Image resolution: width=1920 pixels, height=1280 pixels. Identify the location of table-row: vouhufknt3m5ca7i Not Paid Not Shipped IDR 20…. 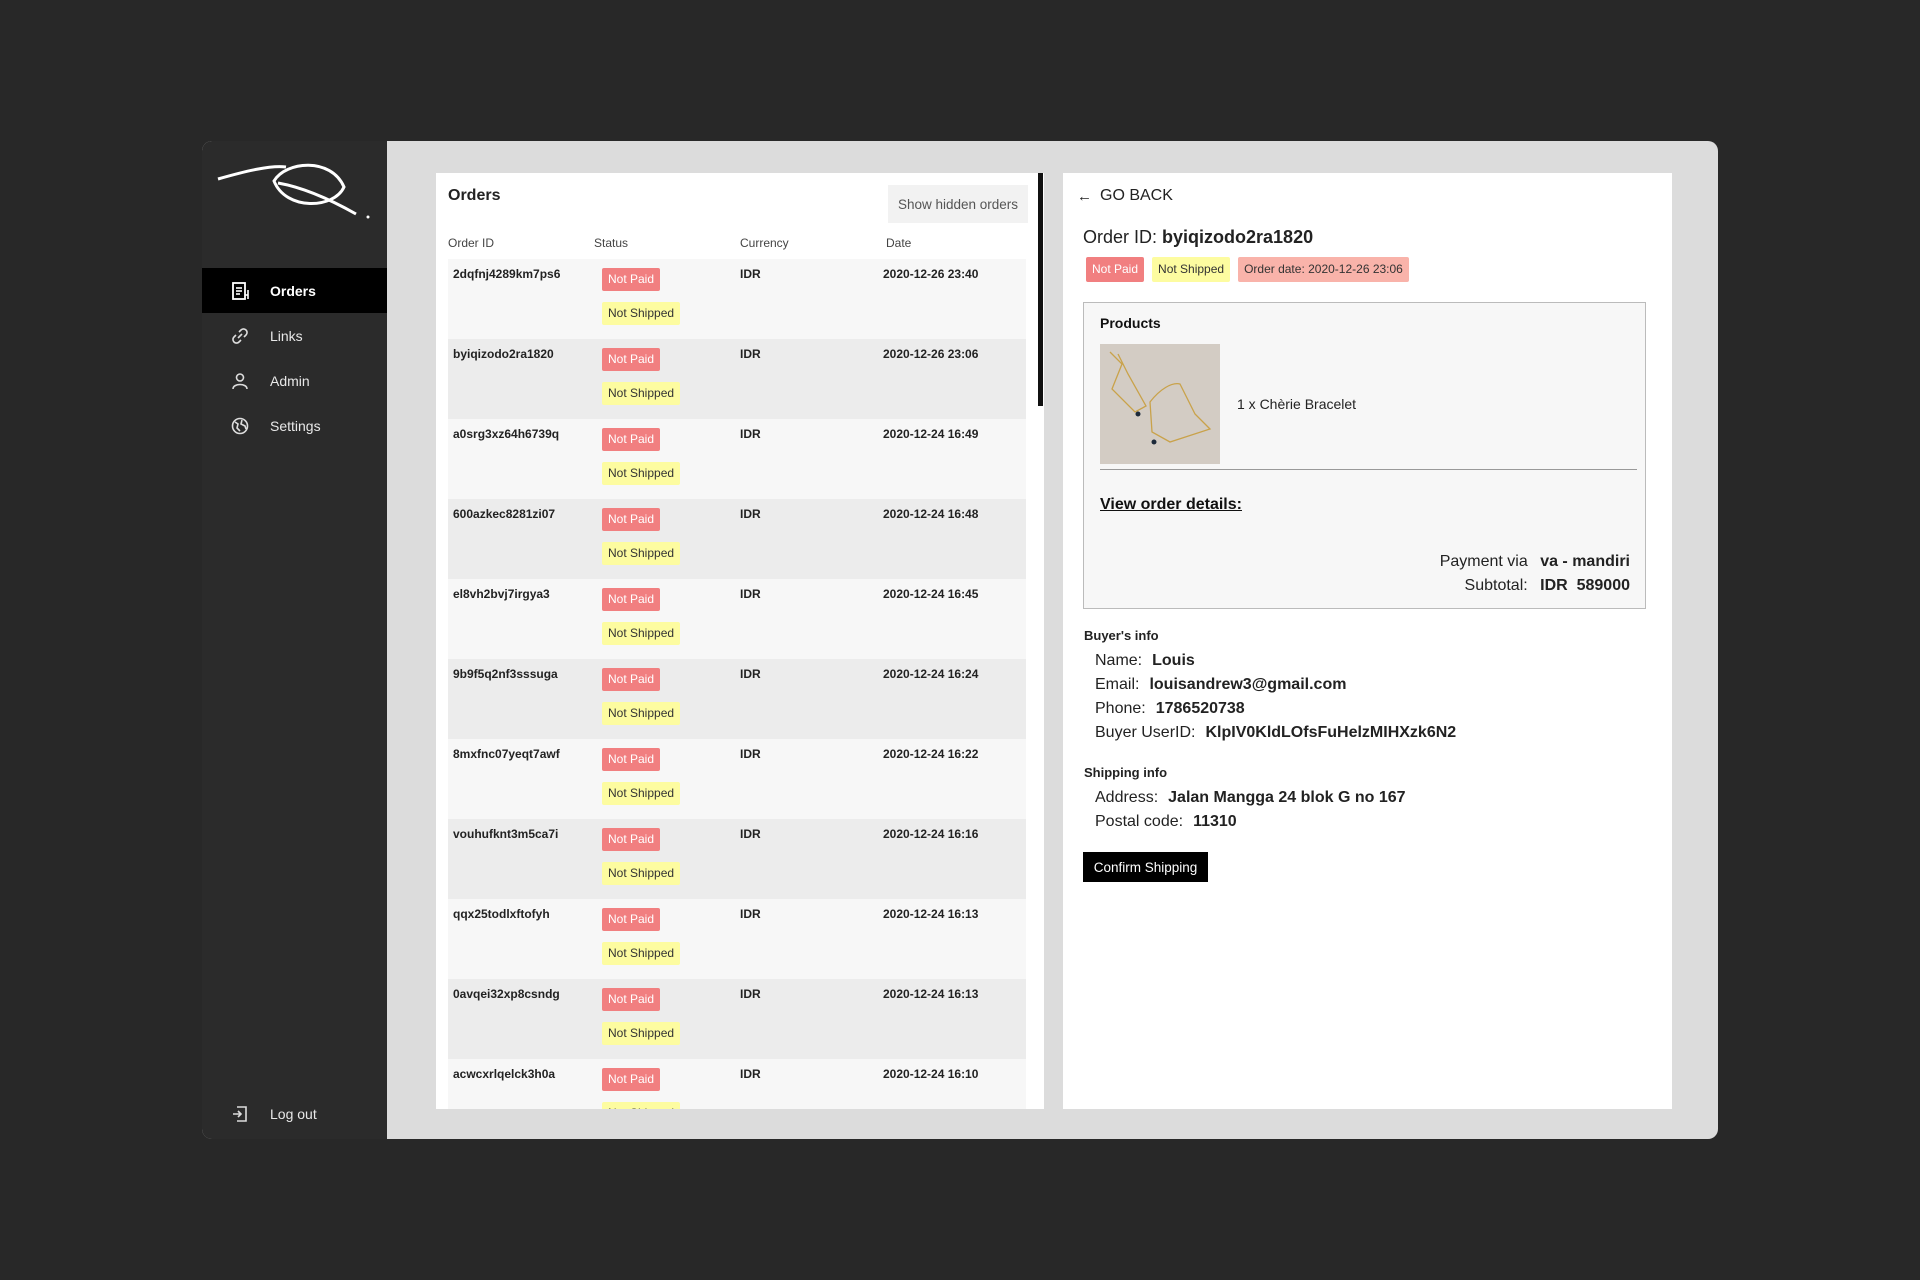
(737, 859).